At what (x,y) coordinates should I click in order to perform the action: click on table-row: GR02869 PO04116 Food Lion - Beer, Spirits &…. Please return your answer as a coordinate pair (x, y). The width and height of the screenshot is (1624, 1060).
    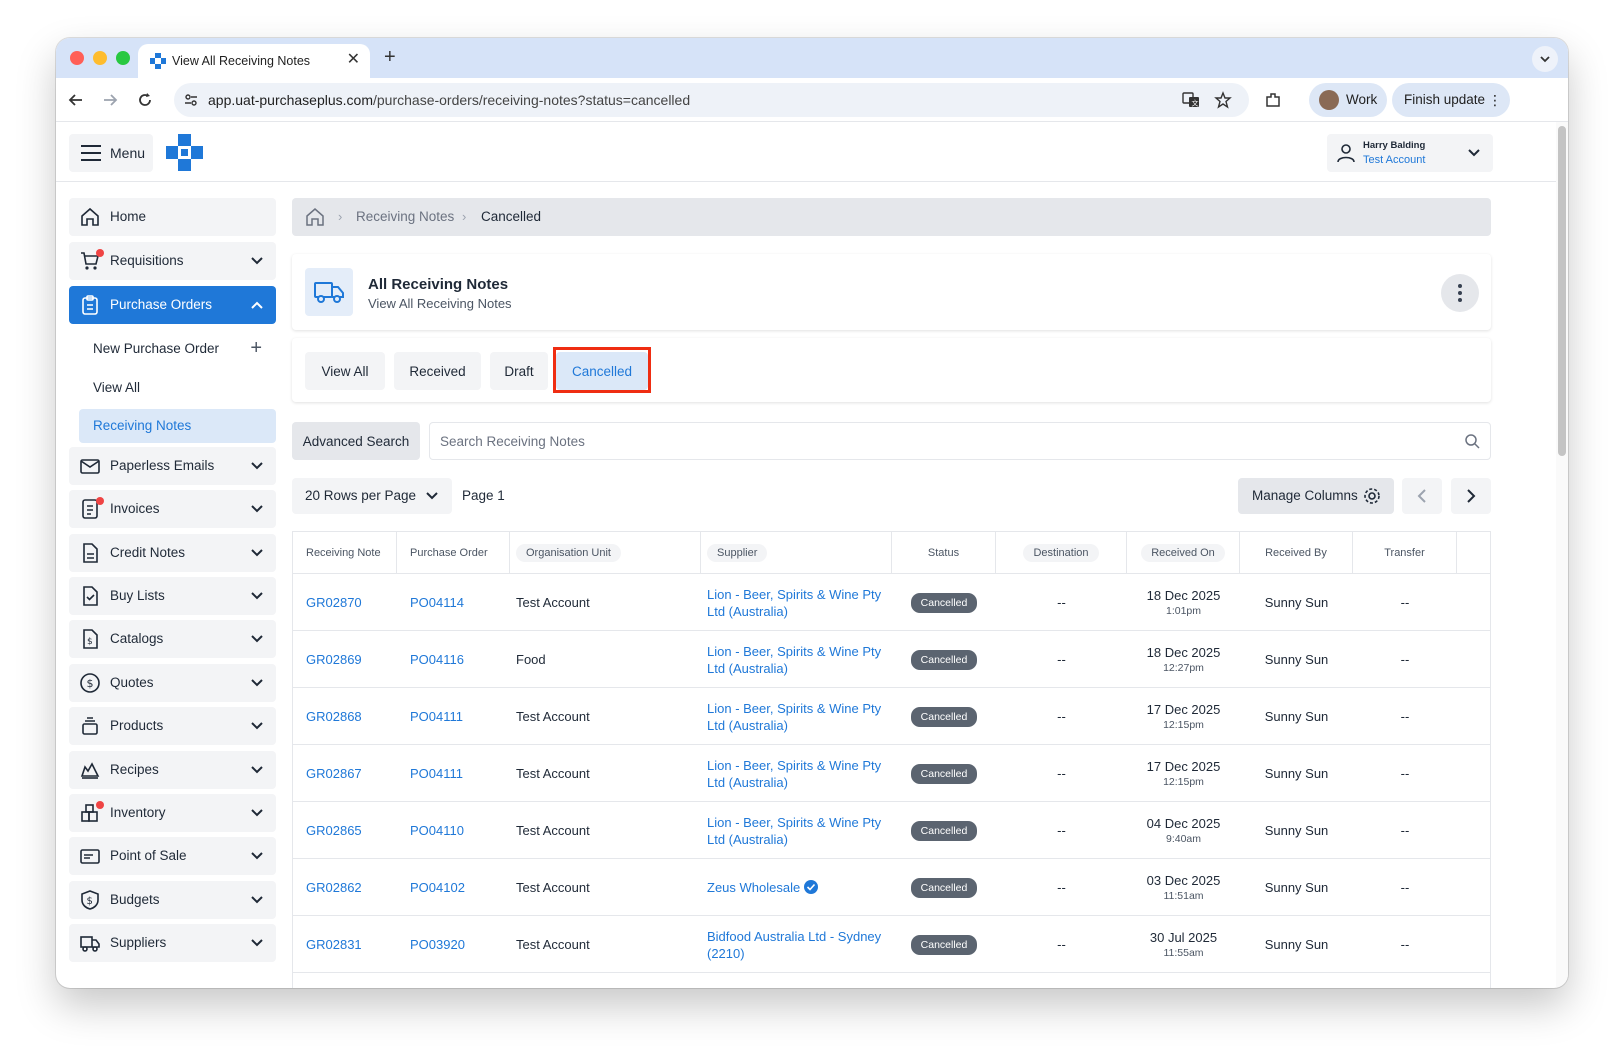
    Looking at the image, I should click on (891, 659).